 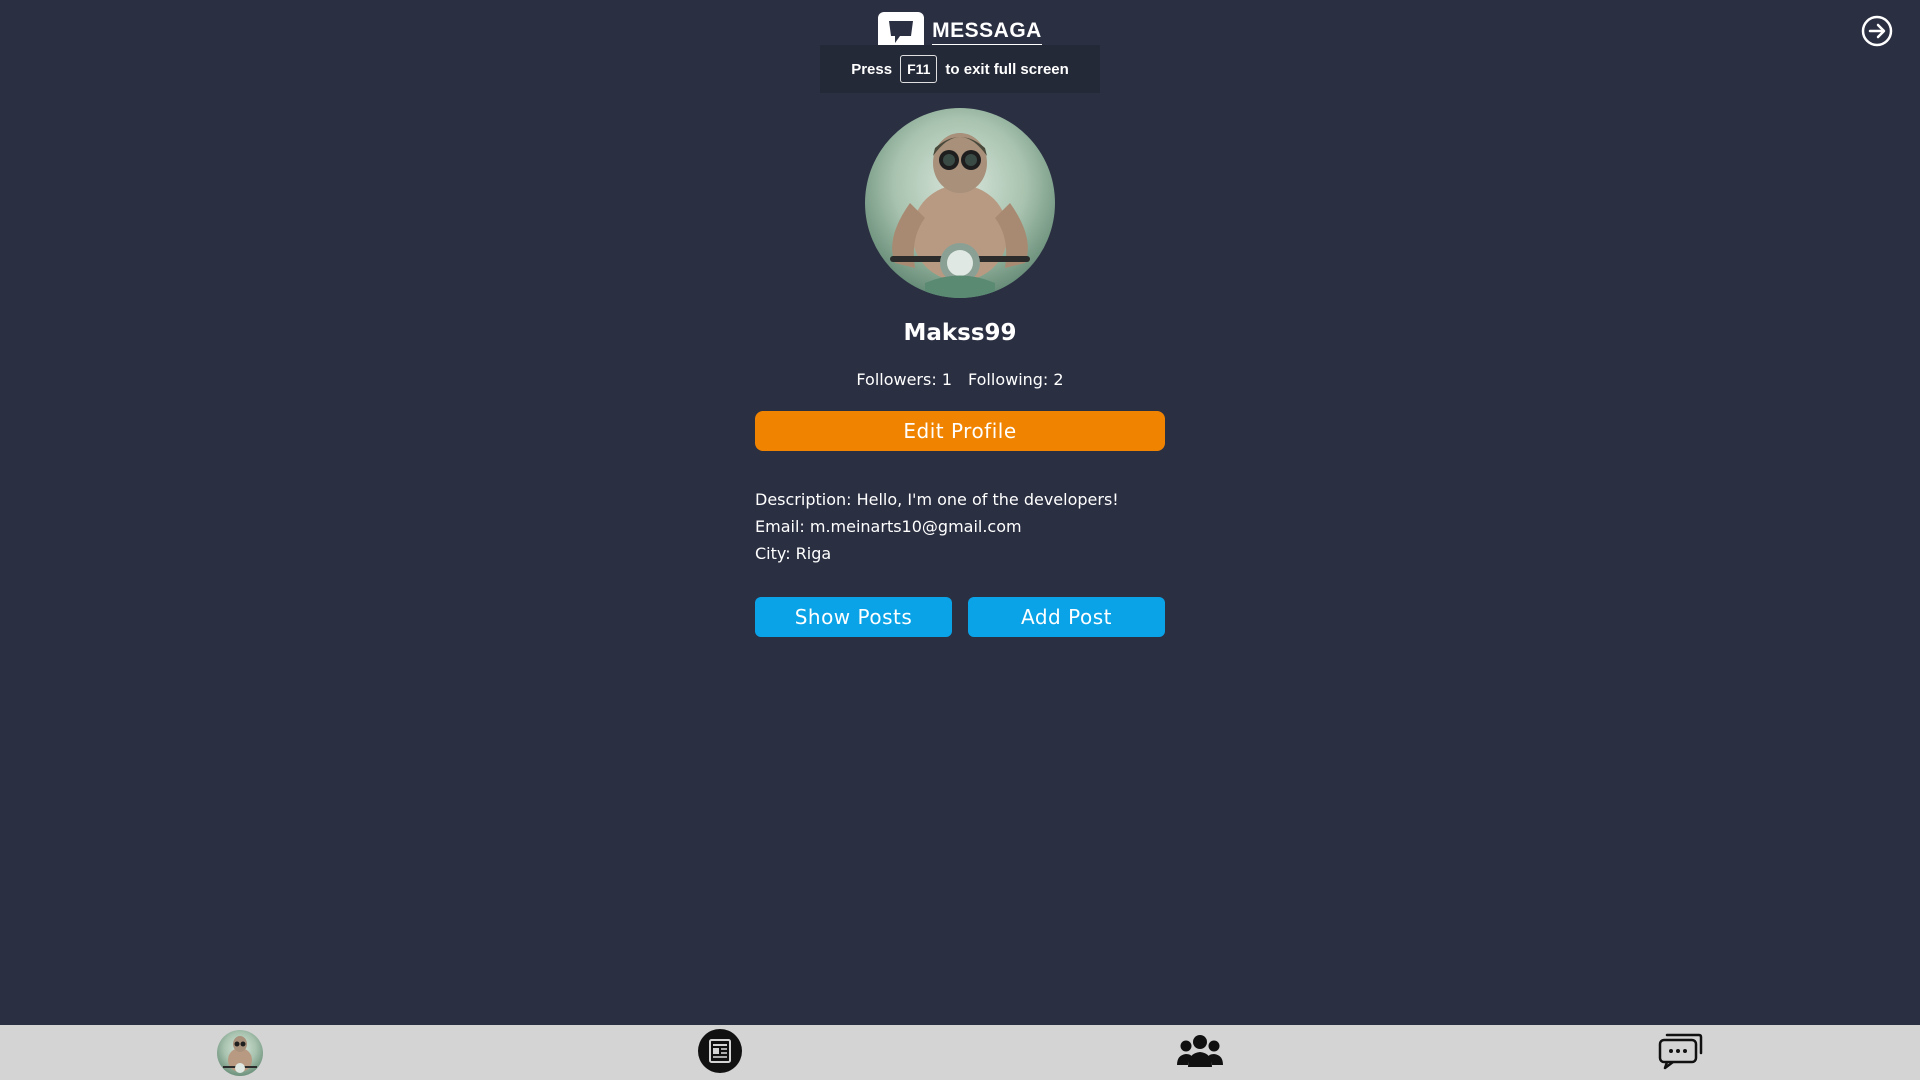 I want to click on users-group-icon, so click(x=1200, y=1053).